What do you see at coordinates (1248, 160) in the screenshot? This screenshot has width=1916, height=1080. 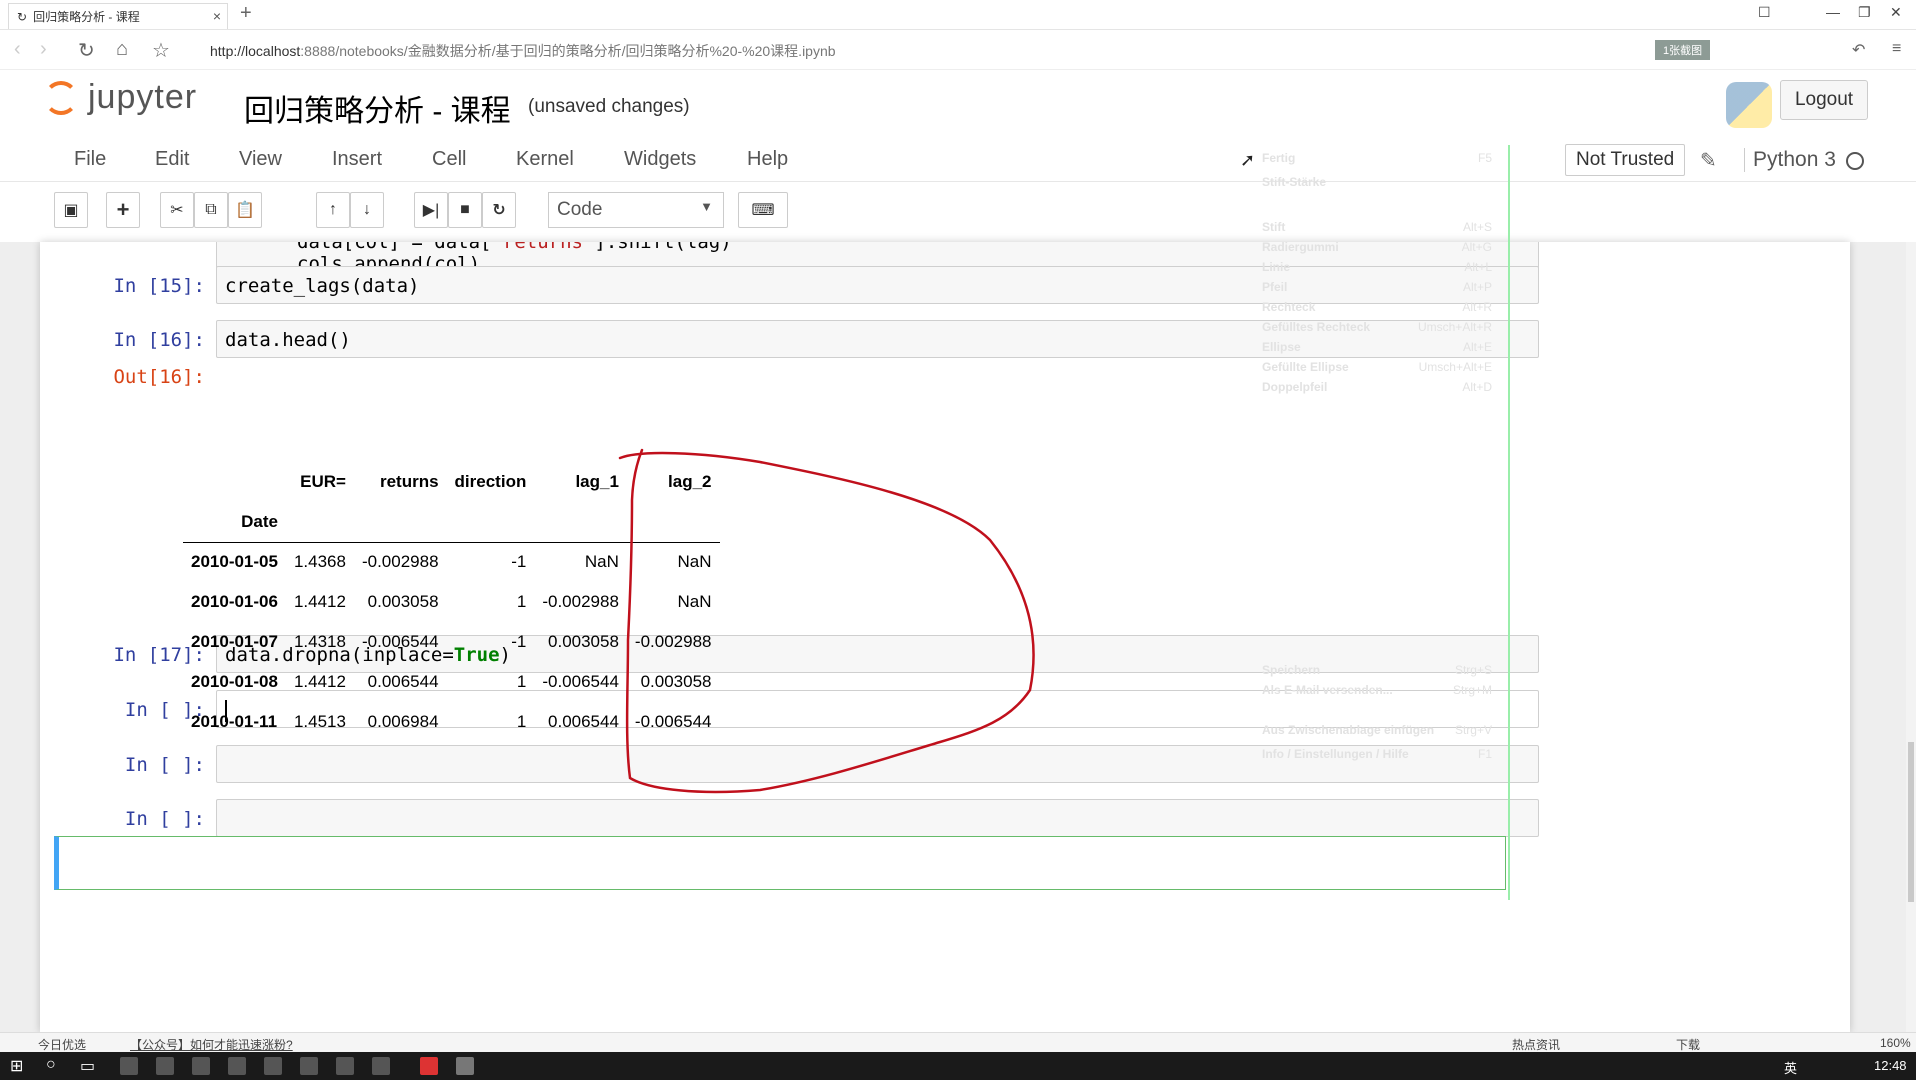 I see `mouse-pointer-icon: ➚` at bounding box center [1248, 160].